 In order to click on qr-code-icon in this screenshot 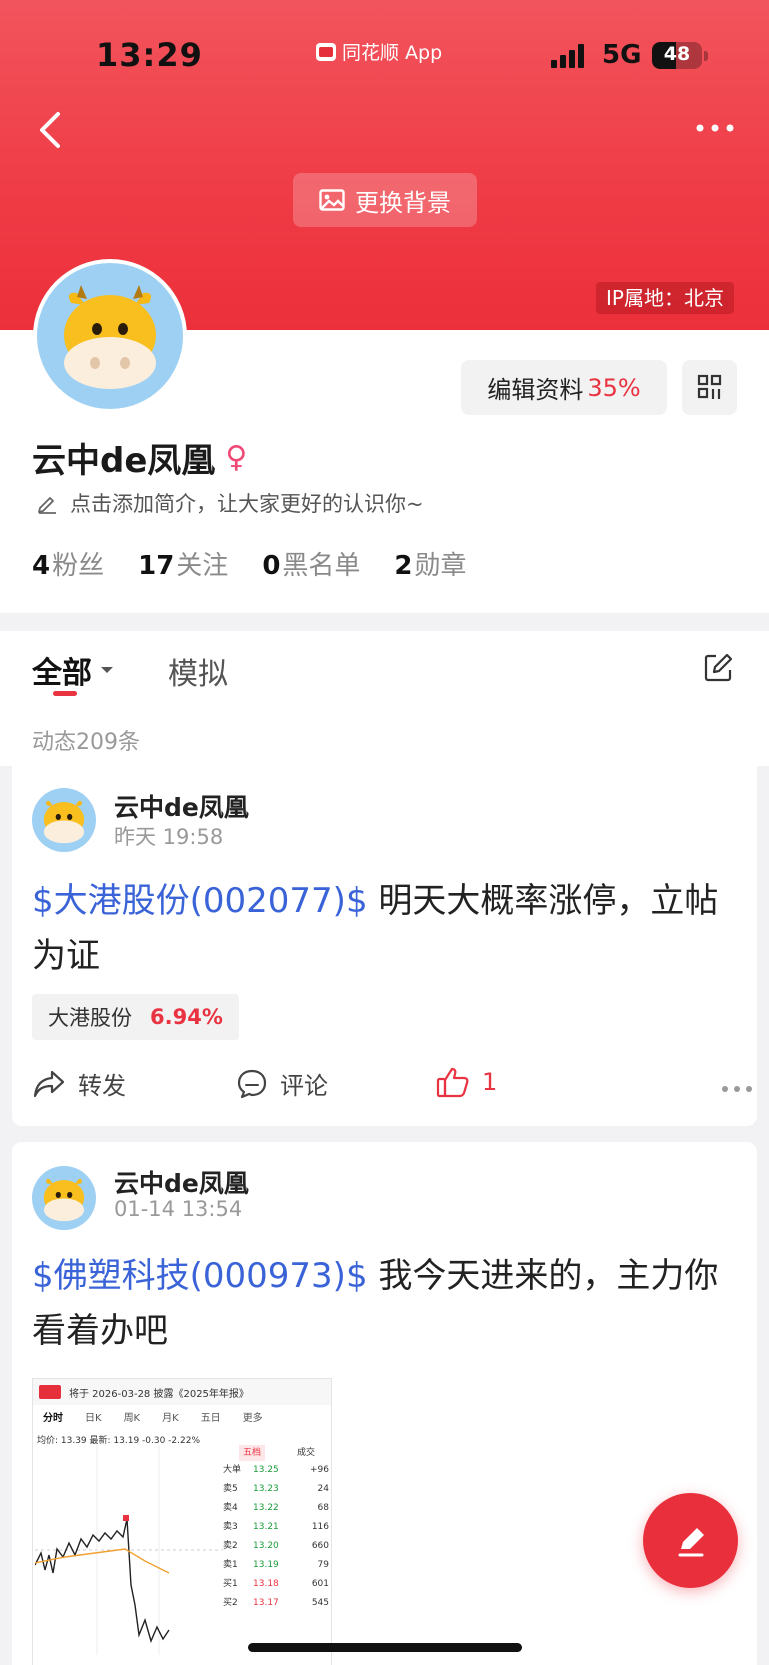, I will do `click(709, 386)`.